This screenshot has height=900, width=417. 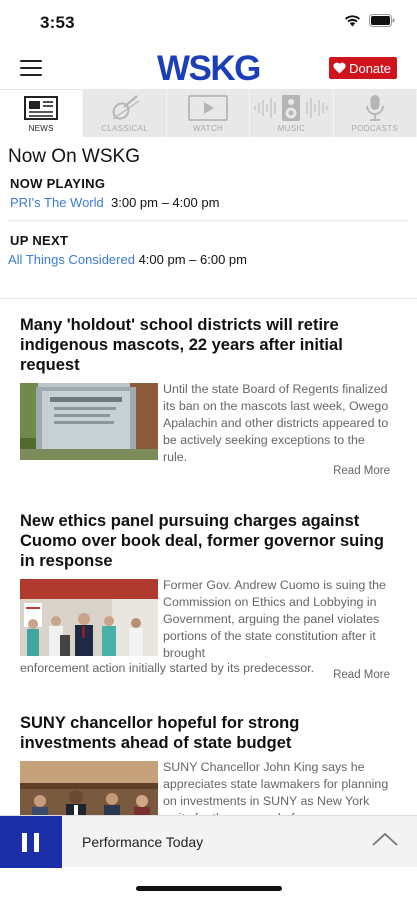 What do you see at coordinates (352, 21) in the screenshot?
I see `wifi-icon` at bounding box center [352, 21].